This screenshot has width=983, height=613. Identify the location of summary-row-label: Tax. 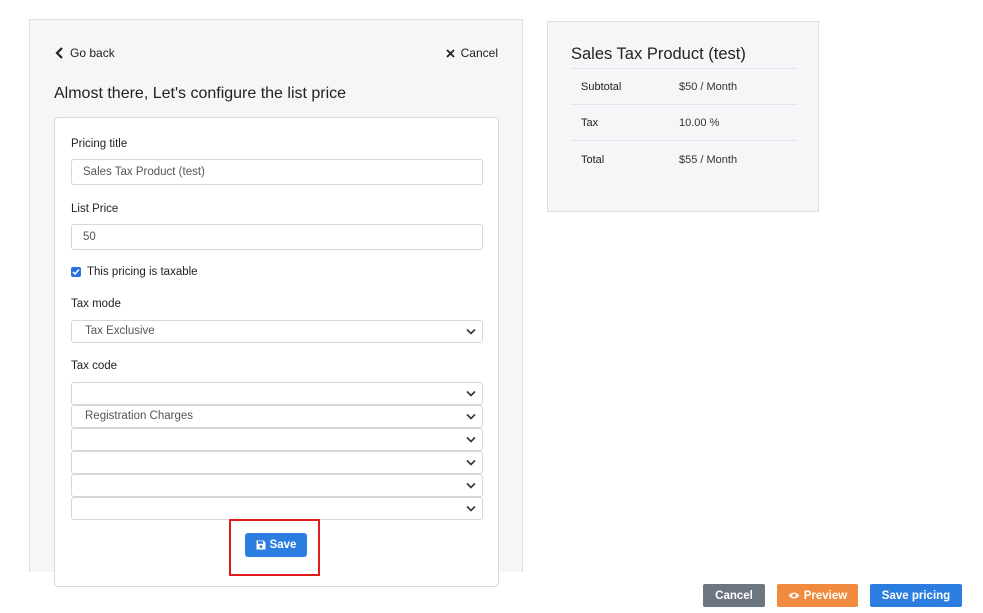
(590, 123).